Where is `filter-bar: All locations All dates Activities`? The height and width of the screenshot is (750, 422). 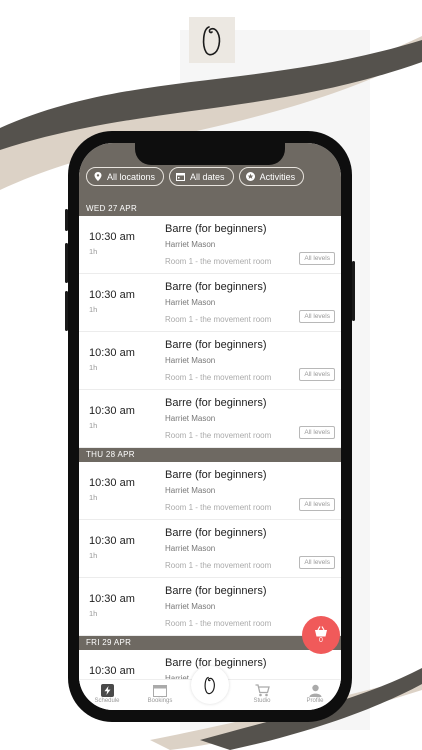
filter-bar: All locations All dates Activities is located at coordinates (195, 176).